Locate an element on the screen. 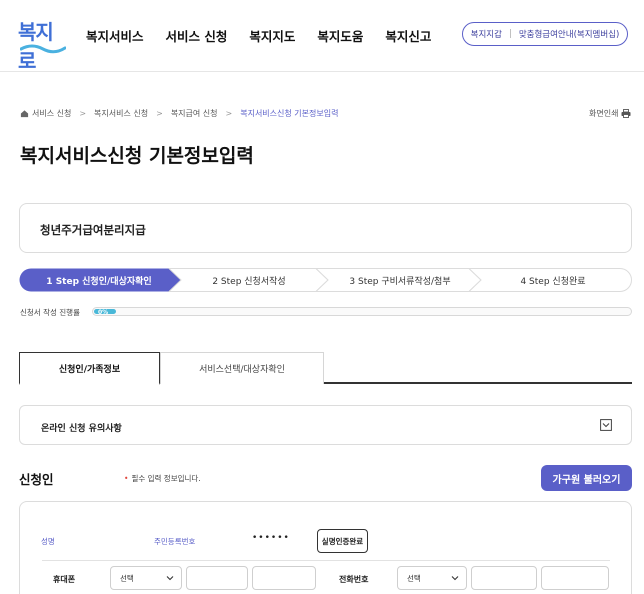 The height and width of the screenshot is (594, 644). bokjiro-logo: 복지로 is located at coordinates (44, 43).